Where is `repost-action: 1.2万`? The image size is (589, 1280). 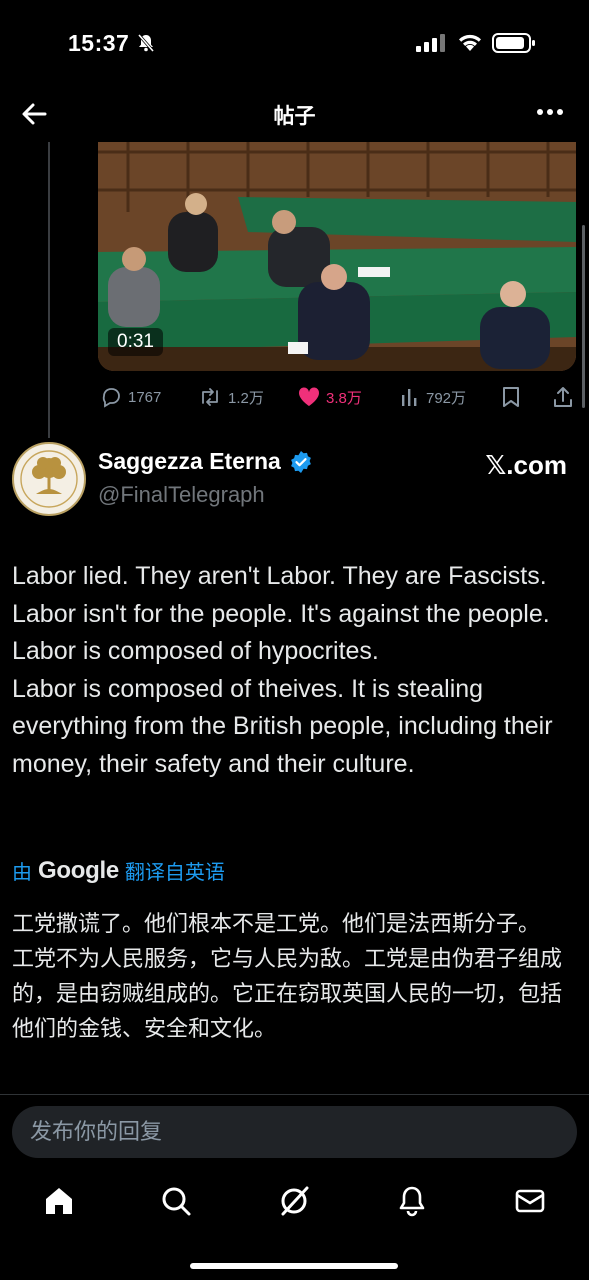
repost-action: 1.2万 is located at coordinates (231, 397).